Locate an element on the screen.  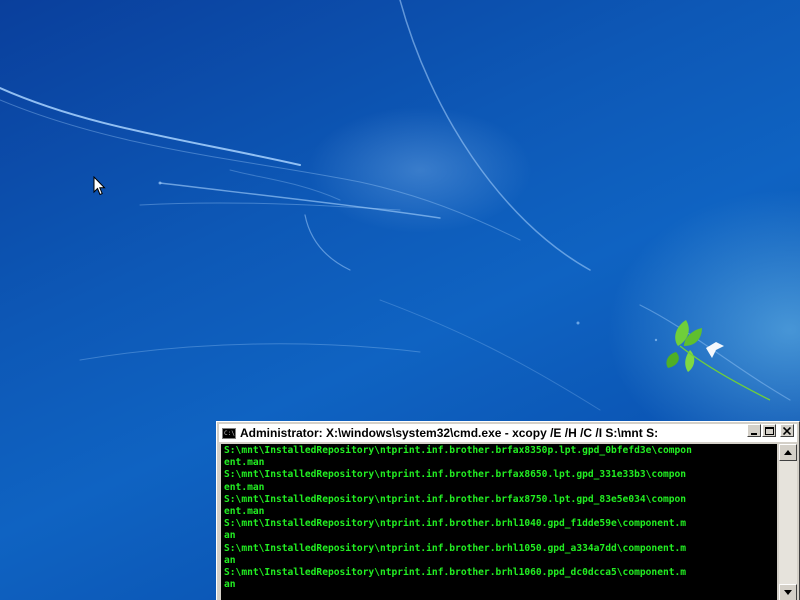
mouse-pointer-icon is located at coordinates (99, 186).